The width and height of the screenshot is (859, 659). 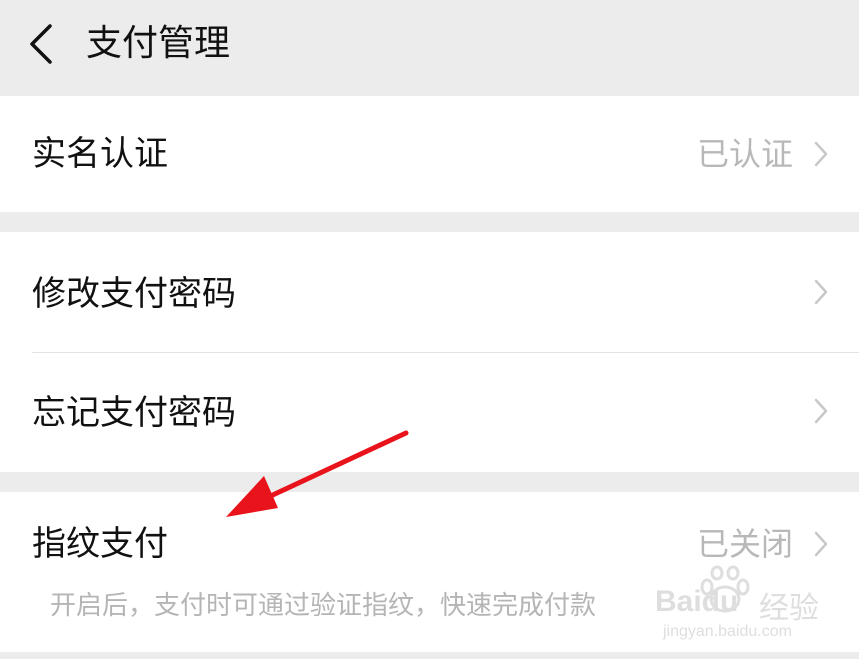 What do you see at coordinates (750, 605) in the screenshot?
I see `baidu-watermark: Baidu 经验 jingyan.baidu.com` at bounding box center [750, 605].